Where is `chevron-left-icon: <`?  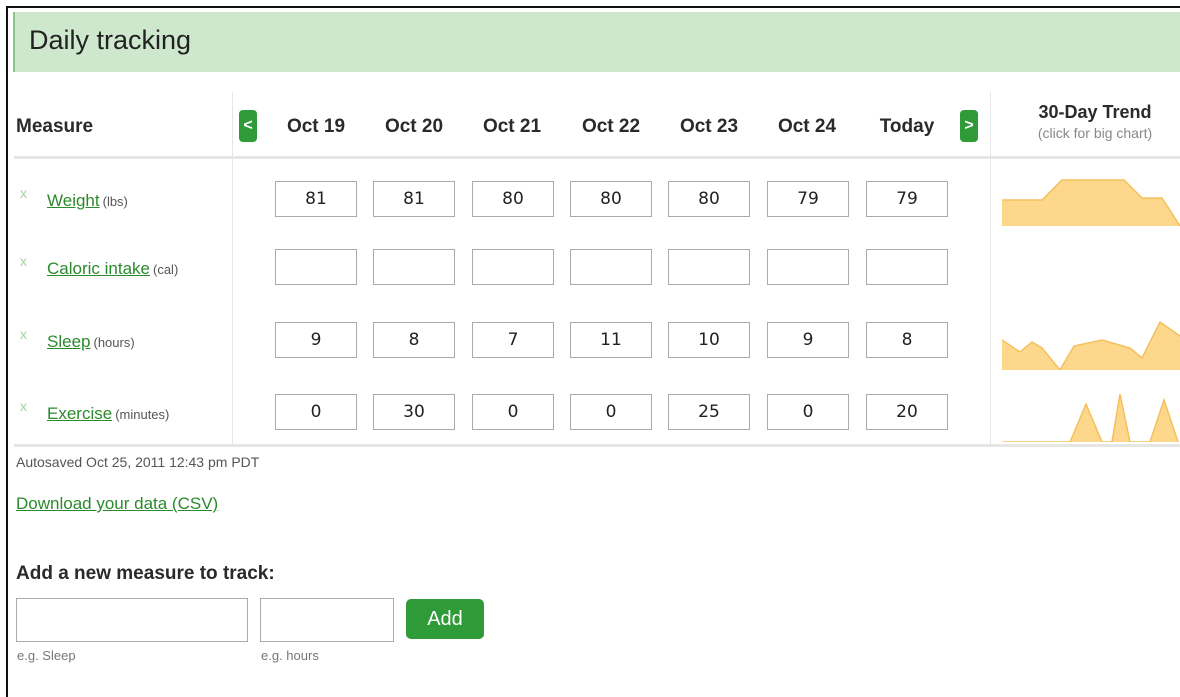 chevron-left-icon: < is located at coordinates (248, 125).